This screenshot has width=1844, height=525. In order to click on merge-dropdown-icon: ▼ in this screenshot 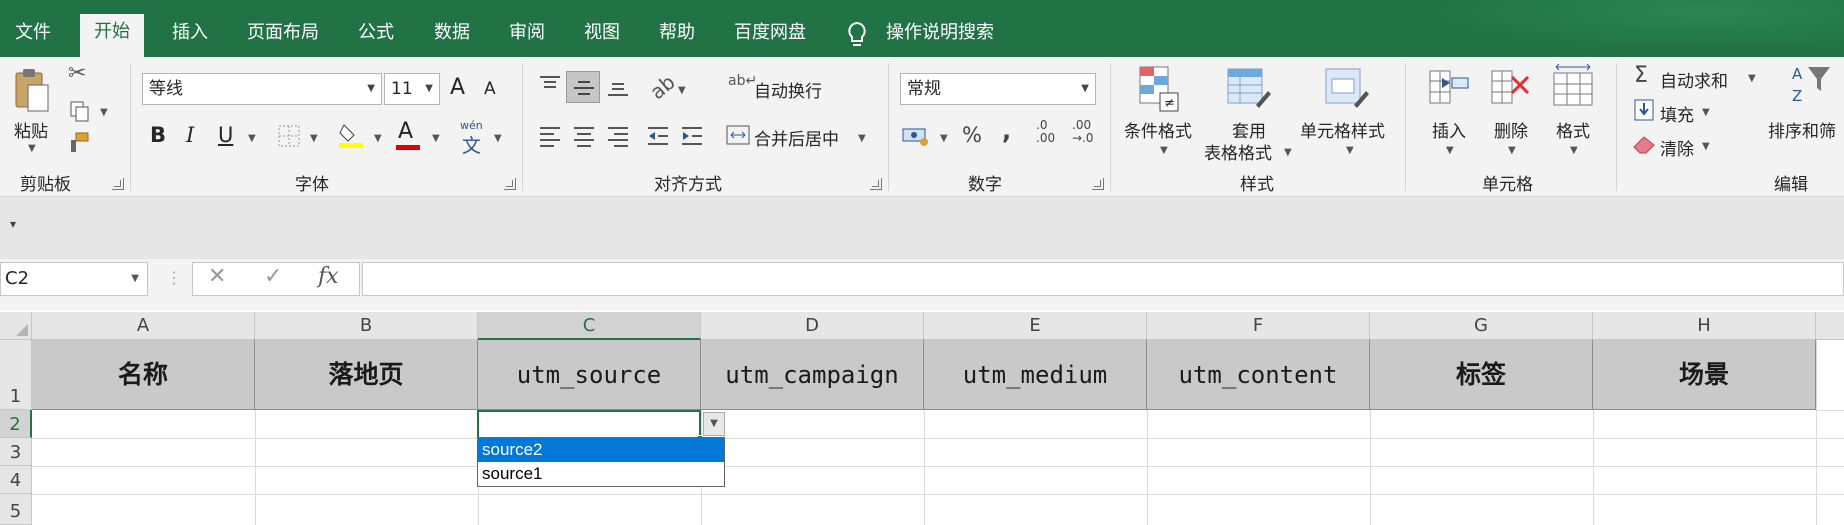, I will do `click(862, 138)`.